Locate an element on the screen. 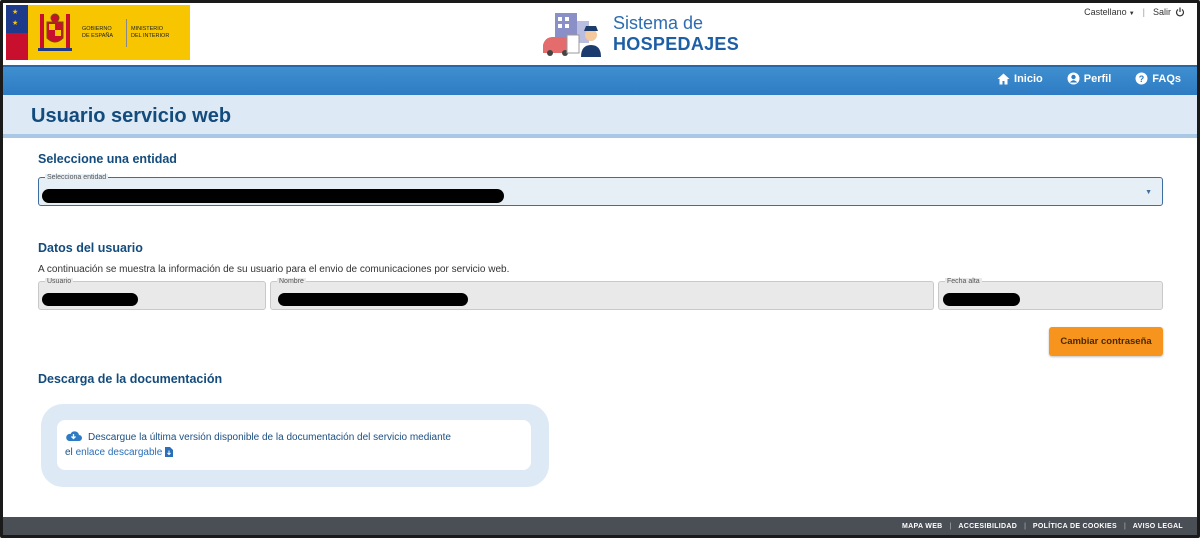 Image resolution: width=1200 pixels, height=538 pixels. logo-divider is located at coordinates (126, 32).